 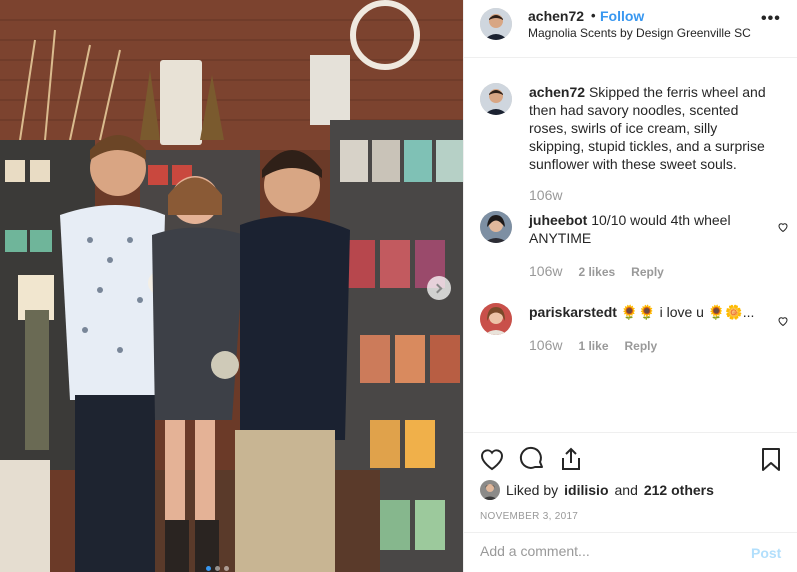 I want to click on comment-icon, so click(x=532, y=459).